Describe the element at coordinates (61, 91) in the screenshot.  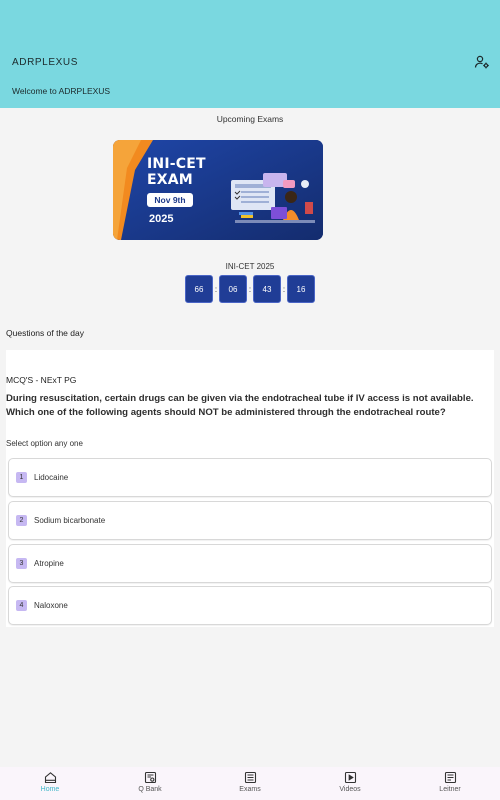
I see `welcome-text: Welcome to ADRPLEXUS` at that location.